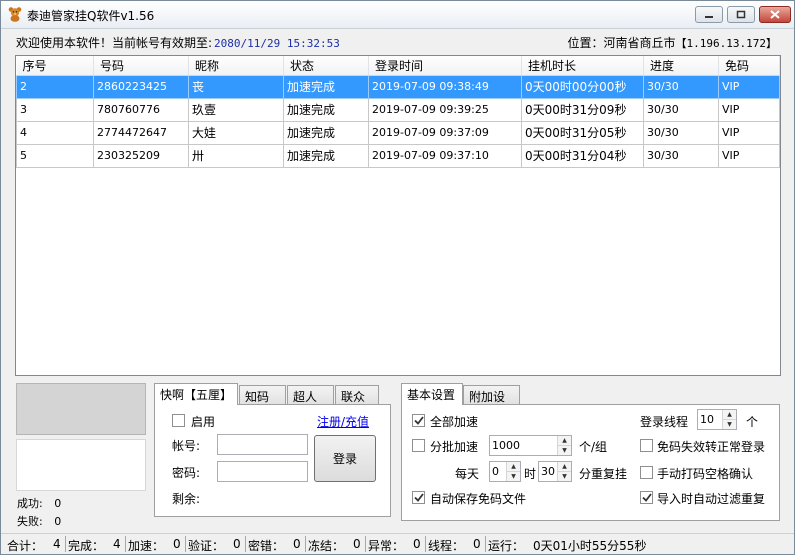  What do you see at coordinates (445, 109) in the screenshot?
I see `cell-login-time: 2019-07-09 09:39:25` at bounding box center [445, 109].